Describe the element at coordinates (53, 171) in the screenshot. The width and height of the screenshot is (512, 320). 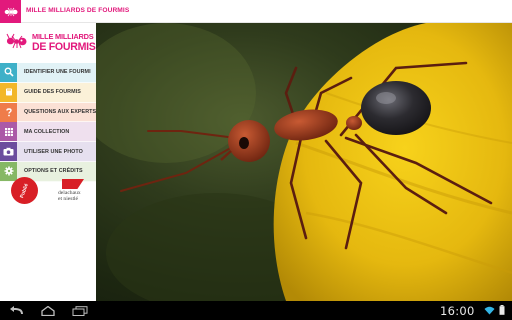
I see `menu-label: OPTIONS ET CRÉDITS` at that location.